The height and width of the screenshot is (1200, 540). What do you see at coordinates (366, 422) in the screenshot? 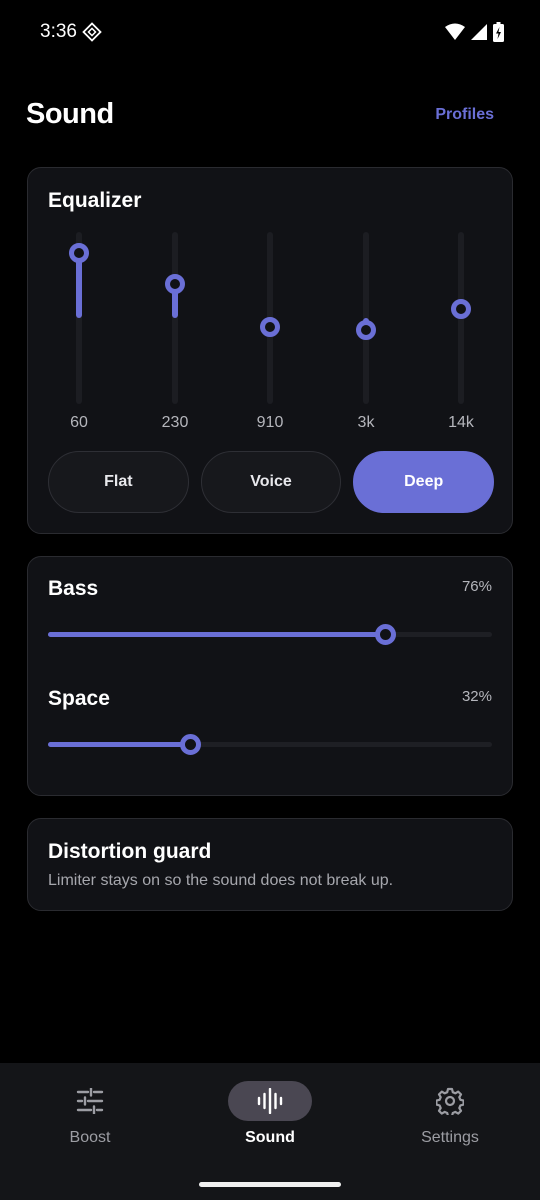
I see `eq-band-label: 3k` at bounding box center [366, 422].